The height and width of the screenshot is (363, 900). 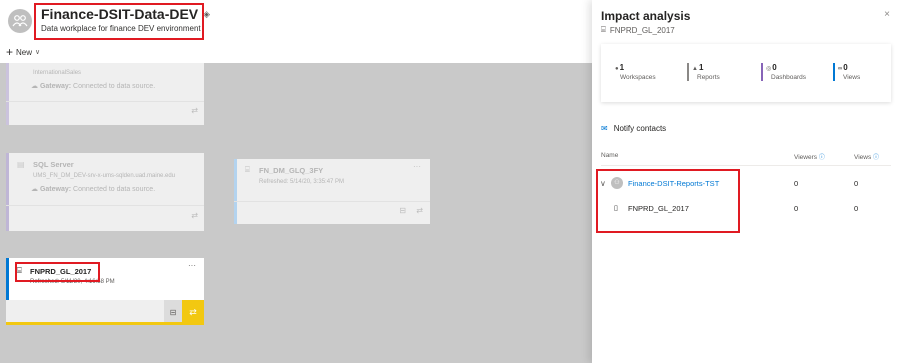 I want to click on stat-count: ◎0, so click(x=771, y=67).